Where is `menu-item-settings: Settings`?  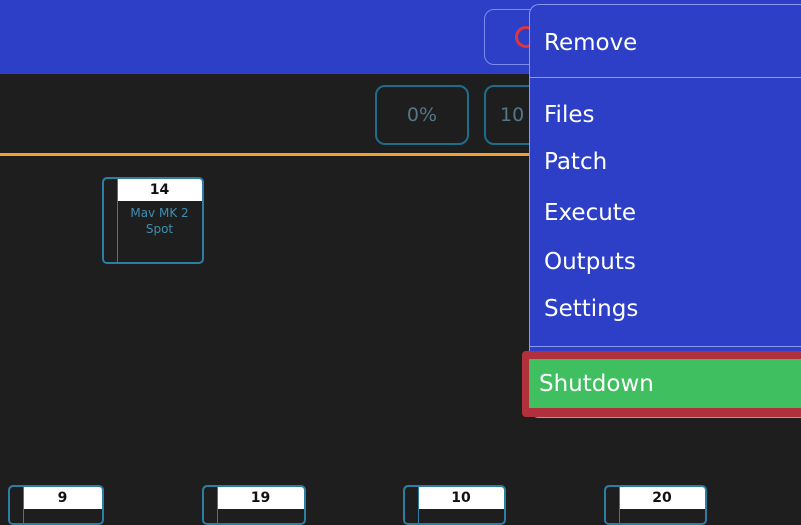
menu-item-settings: Settings is located at coordinates (591, 309).